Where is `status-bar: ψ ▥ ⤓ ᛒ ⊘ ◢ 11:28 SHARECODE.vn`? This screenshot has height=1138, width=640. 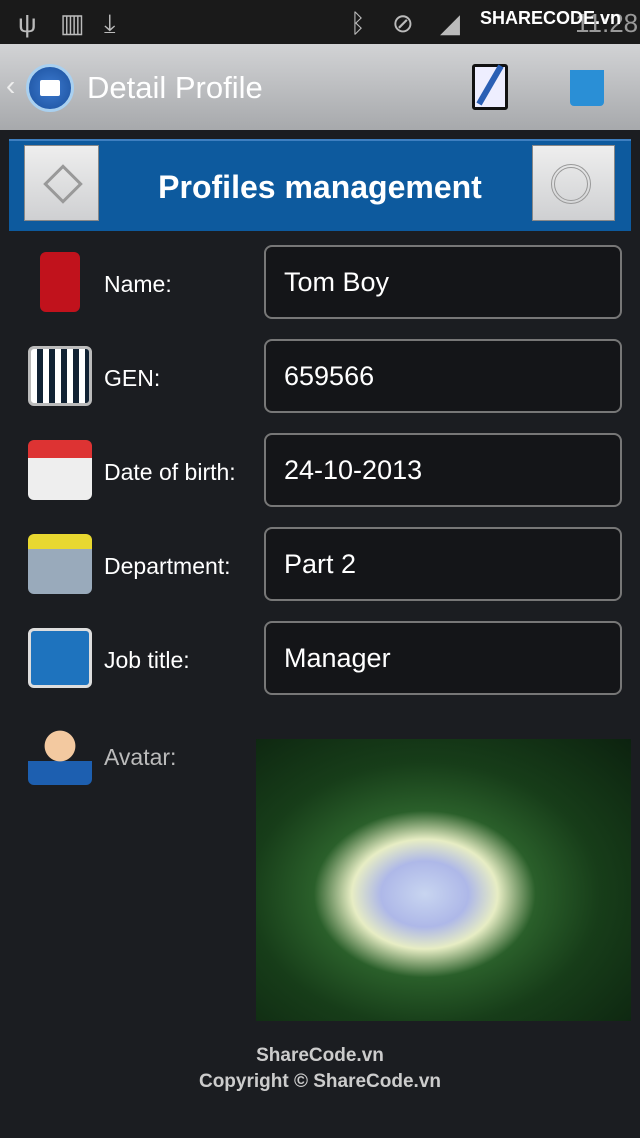 status-bar: ψ ▥ ⤓ ᛒ ⊘ ◢ 11:28 SHARECODE.vn is located at coordinates (320, 22).